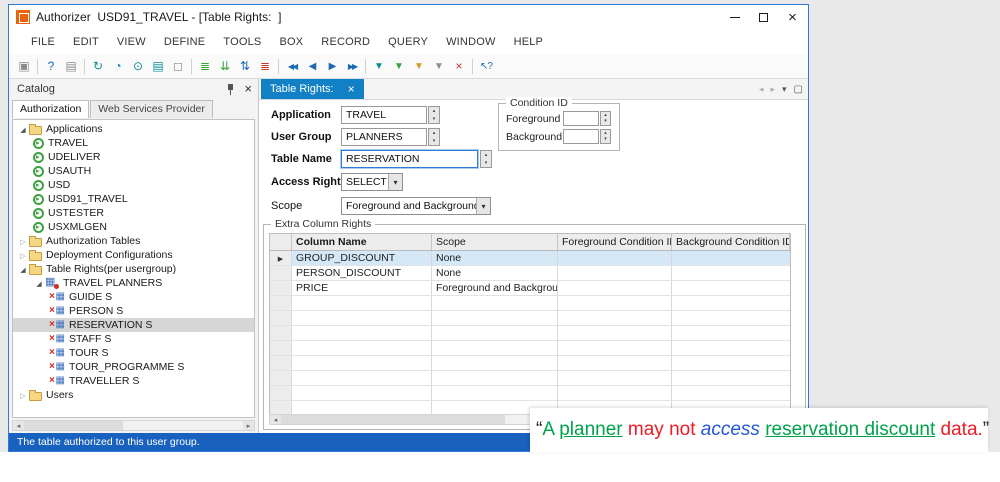  I want to click on save-icon: ▣, so click(24, 66).